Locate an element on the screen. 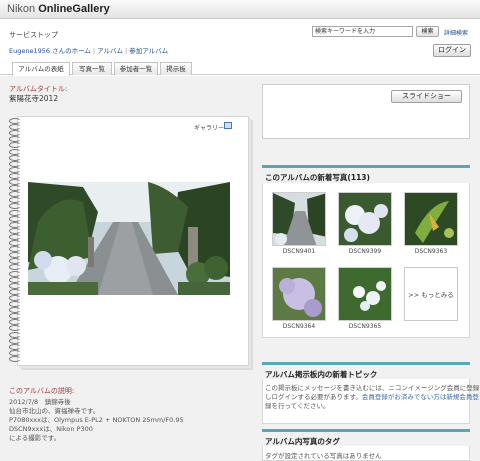 This screenshot has height=461, width=480. nikon-logo: Nikon OnlineGallery is located at coordinates (58, 9).